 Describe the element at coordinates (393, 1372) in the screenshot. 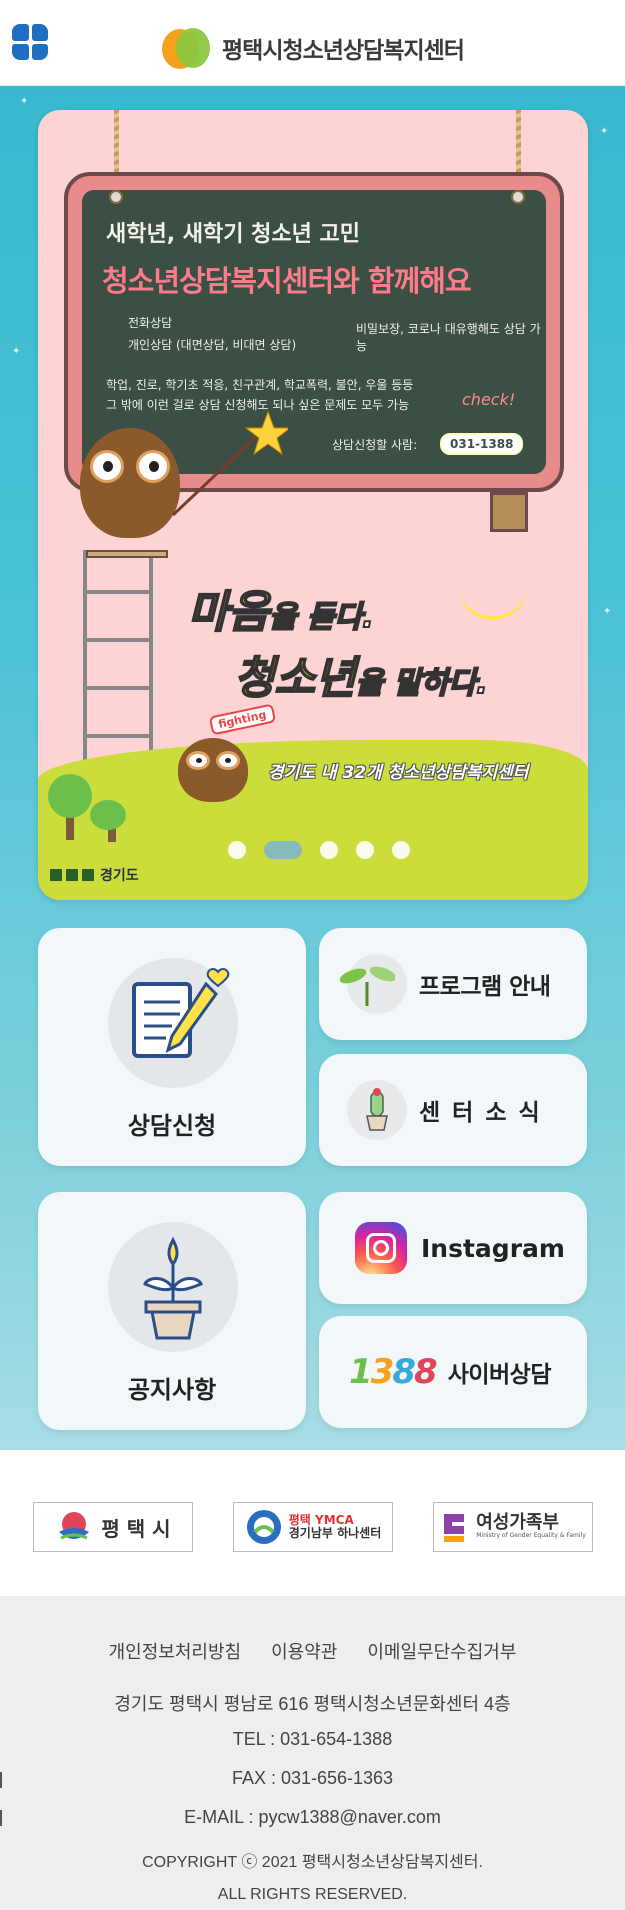

I see `1388-logo-icon: 1388` at that location.